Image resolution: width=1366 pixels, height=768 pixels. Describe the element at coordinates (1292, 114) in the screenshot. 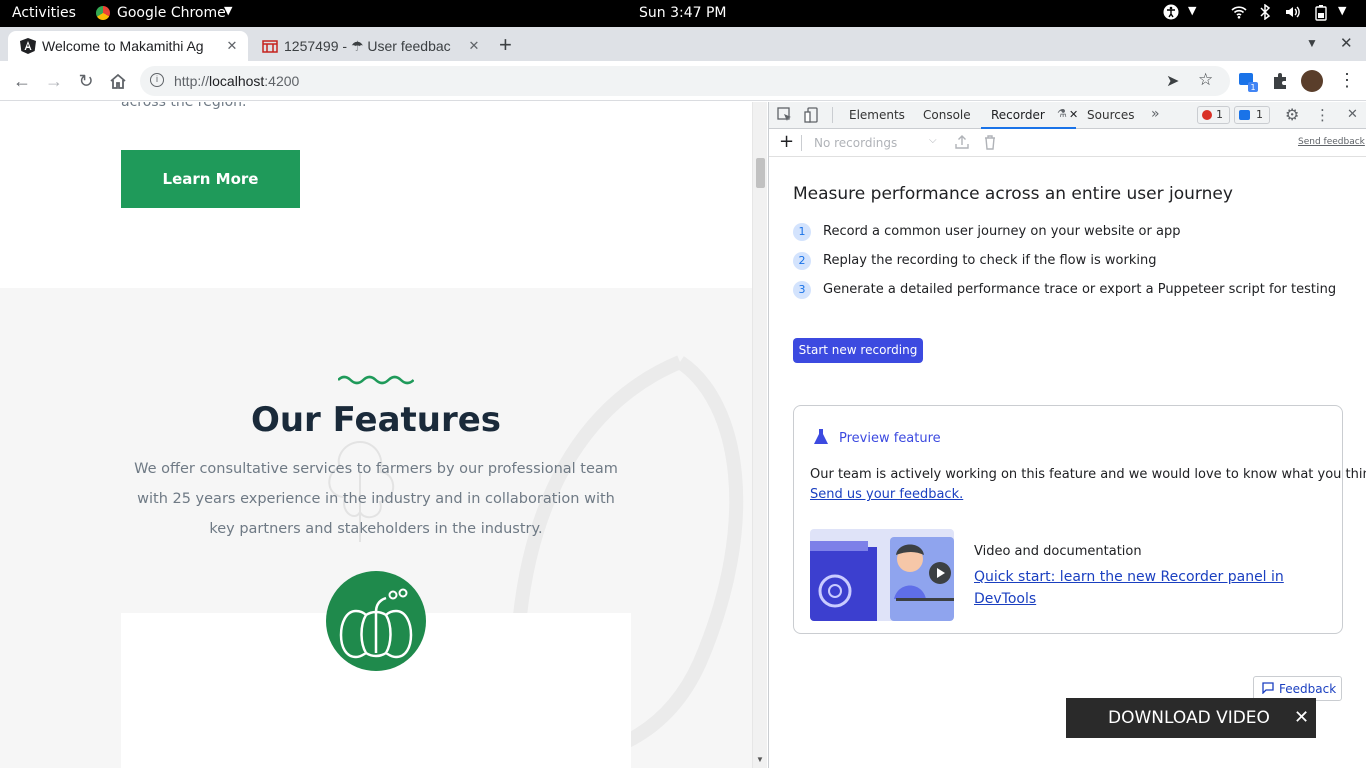

I see `settings-gear-icon: ⚙` at that location.